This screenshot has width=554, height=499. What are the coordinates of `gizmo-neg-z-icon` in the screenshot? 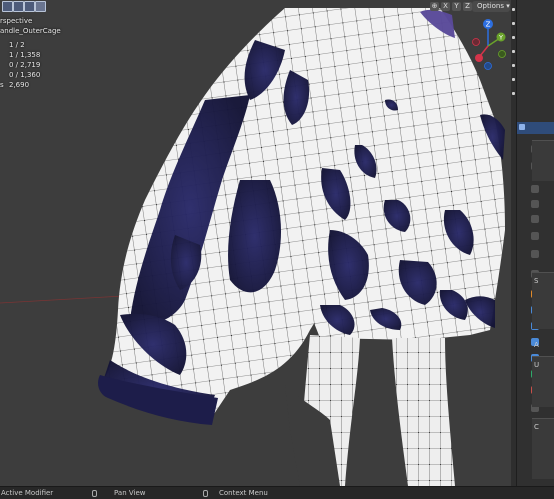 It's located at (488, 66).